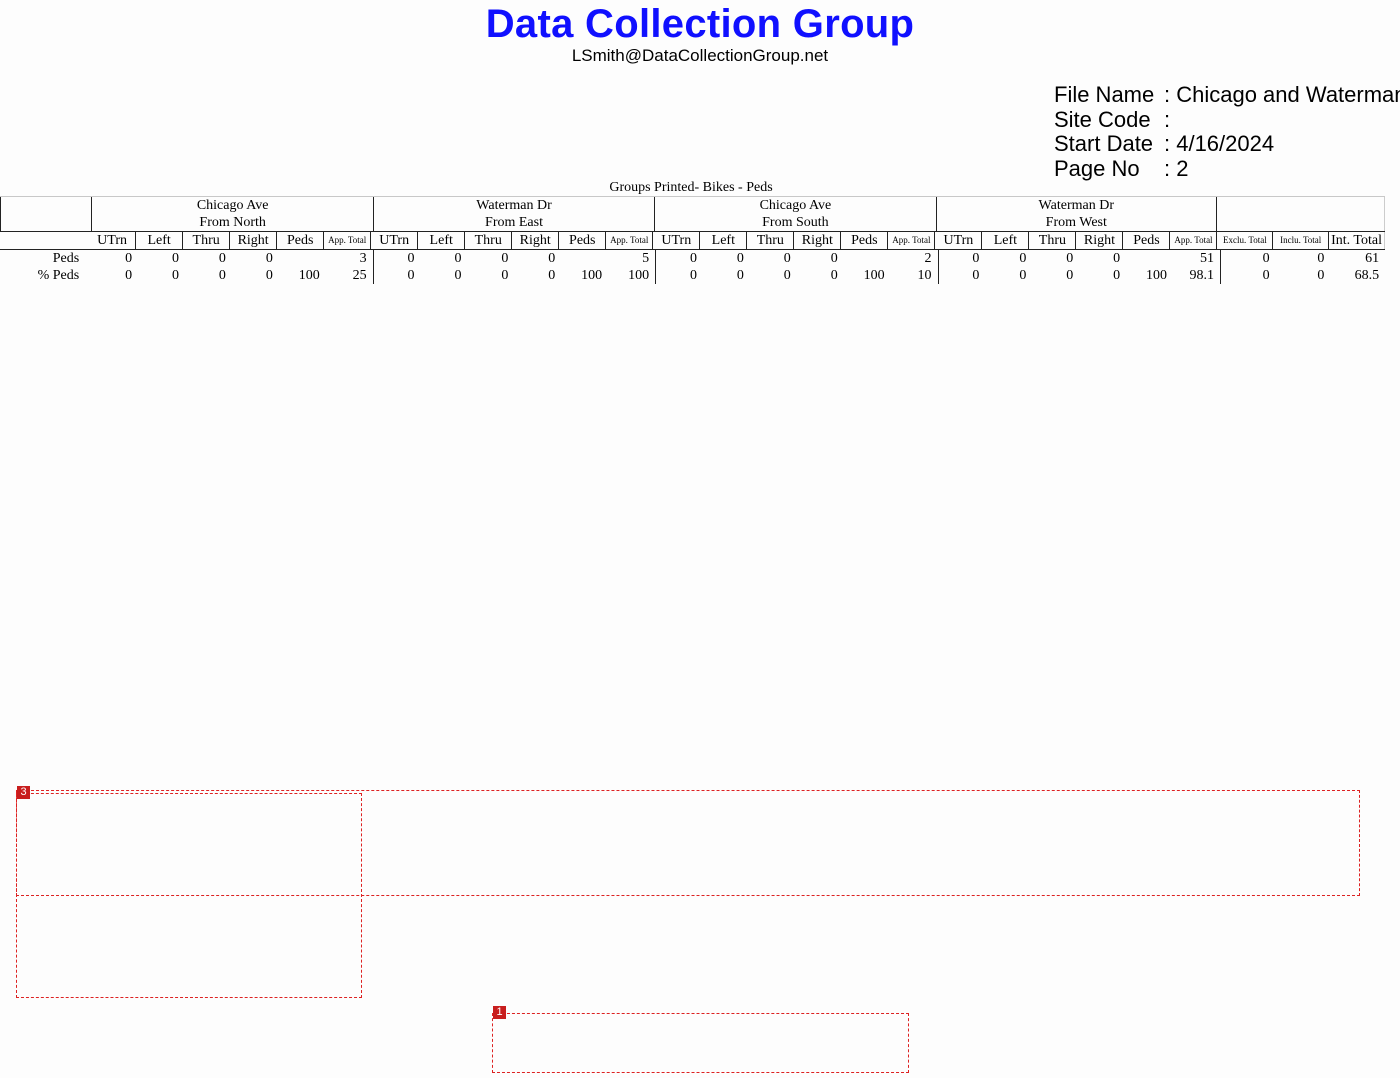  Describe the element at coordinates (915, 275) in the screenshot. I see `table-cell: 10` at that location.